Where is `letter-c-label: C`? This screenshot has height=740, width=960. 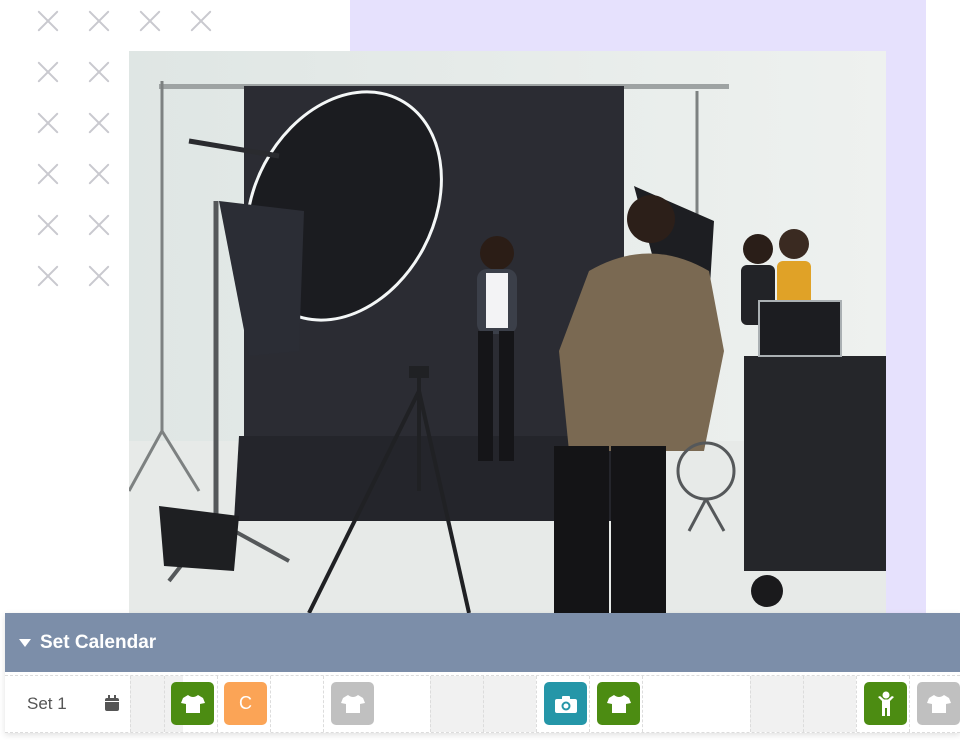
letter-c-label: C is located at coordinates (245, 703).